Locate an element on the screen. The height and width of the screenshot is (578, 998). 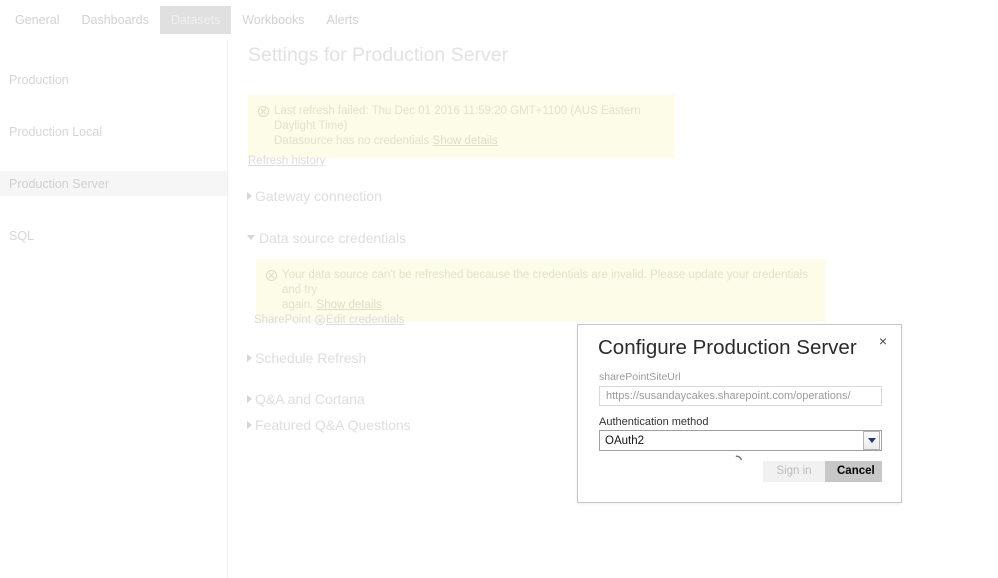
credentials-banner-line2-wrap: again. Show details is located at coordinates (549, 305).